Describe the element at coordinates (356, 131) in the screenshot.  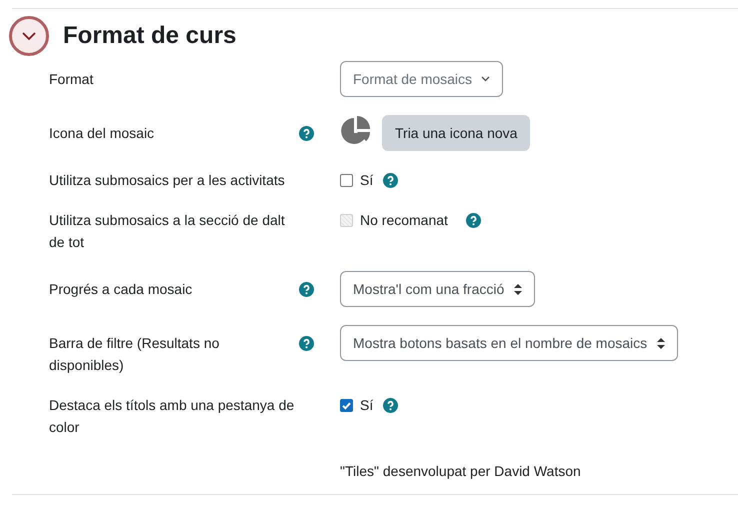
I see `pie-chart-icon` at that location.